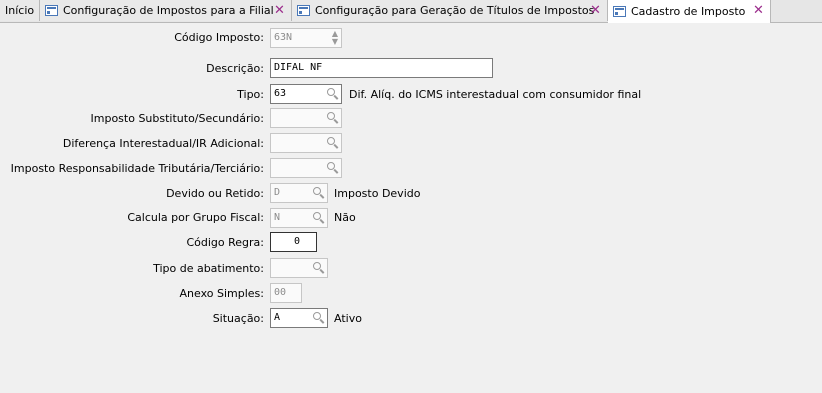 This screenshot has width=822, height=393. I want to click on tab-label: Configuração de Impostos para a Filial, so click(168, 10).